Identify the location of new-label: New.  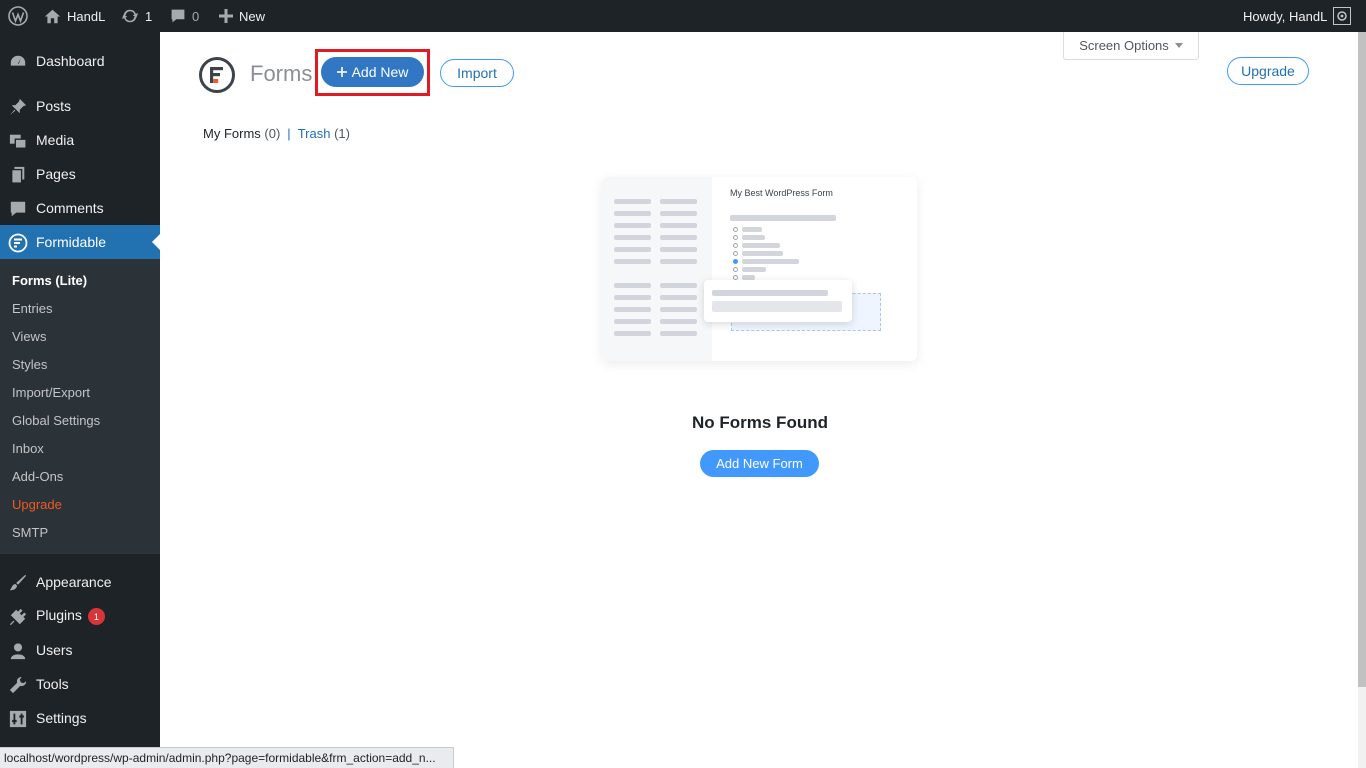
(252, 16).